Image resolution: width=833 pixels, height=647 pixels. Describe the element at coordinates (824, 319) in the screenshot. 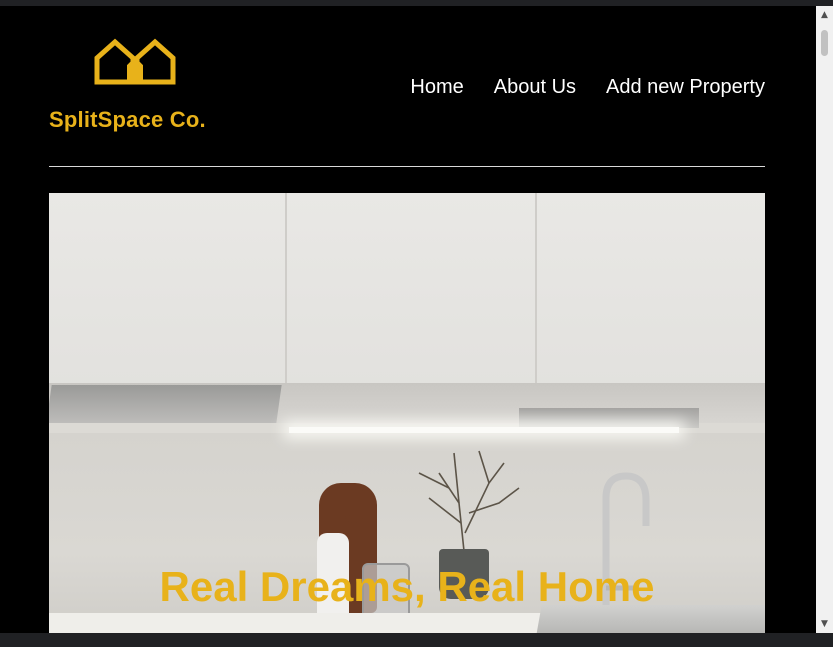

I see `page-scrollbar: ▲ ▼` at that location.